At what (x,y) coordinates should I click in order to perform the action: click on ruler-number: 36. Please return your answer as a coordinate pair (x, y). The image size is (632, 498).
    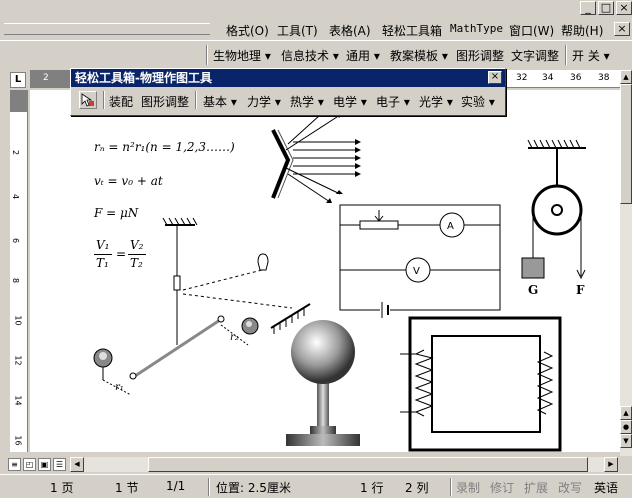
    Looking at the image, I should click on (576, 78).